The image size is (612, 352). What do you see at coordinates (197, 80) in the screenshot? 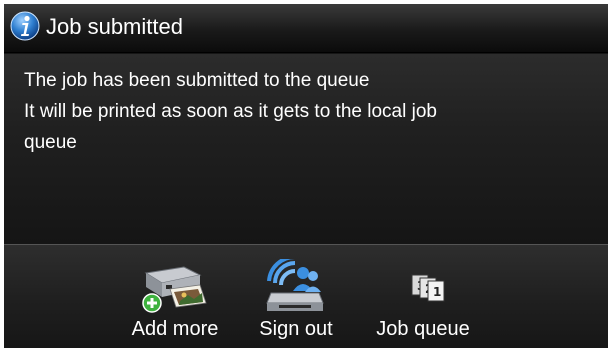
I see `message-line-1: The job has been submitted to the queue` at bounding box center [197, 80].